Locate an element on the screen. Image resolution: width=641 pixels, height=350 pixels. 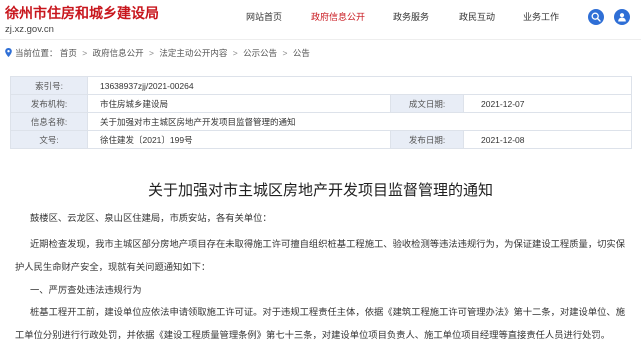
article-line: 护人民生命财产安全，现就有关问题通知如下： is located at coordinates (113, 267).